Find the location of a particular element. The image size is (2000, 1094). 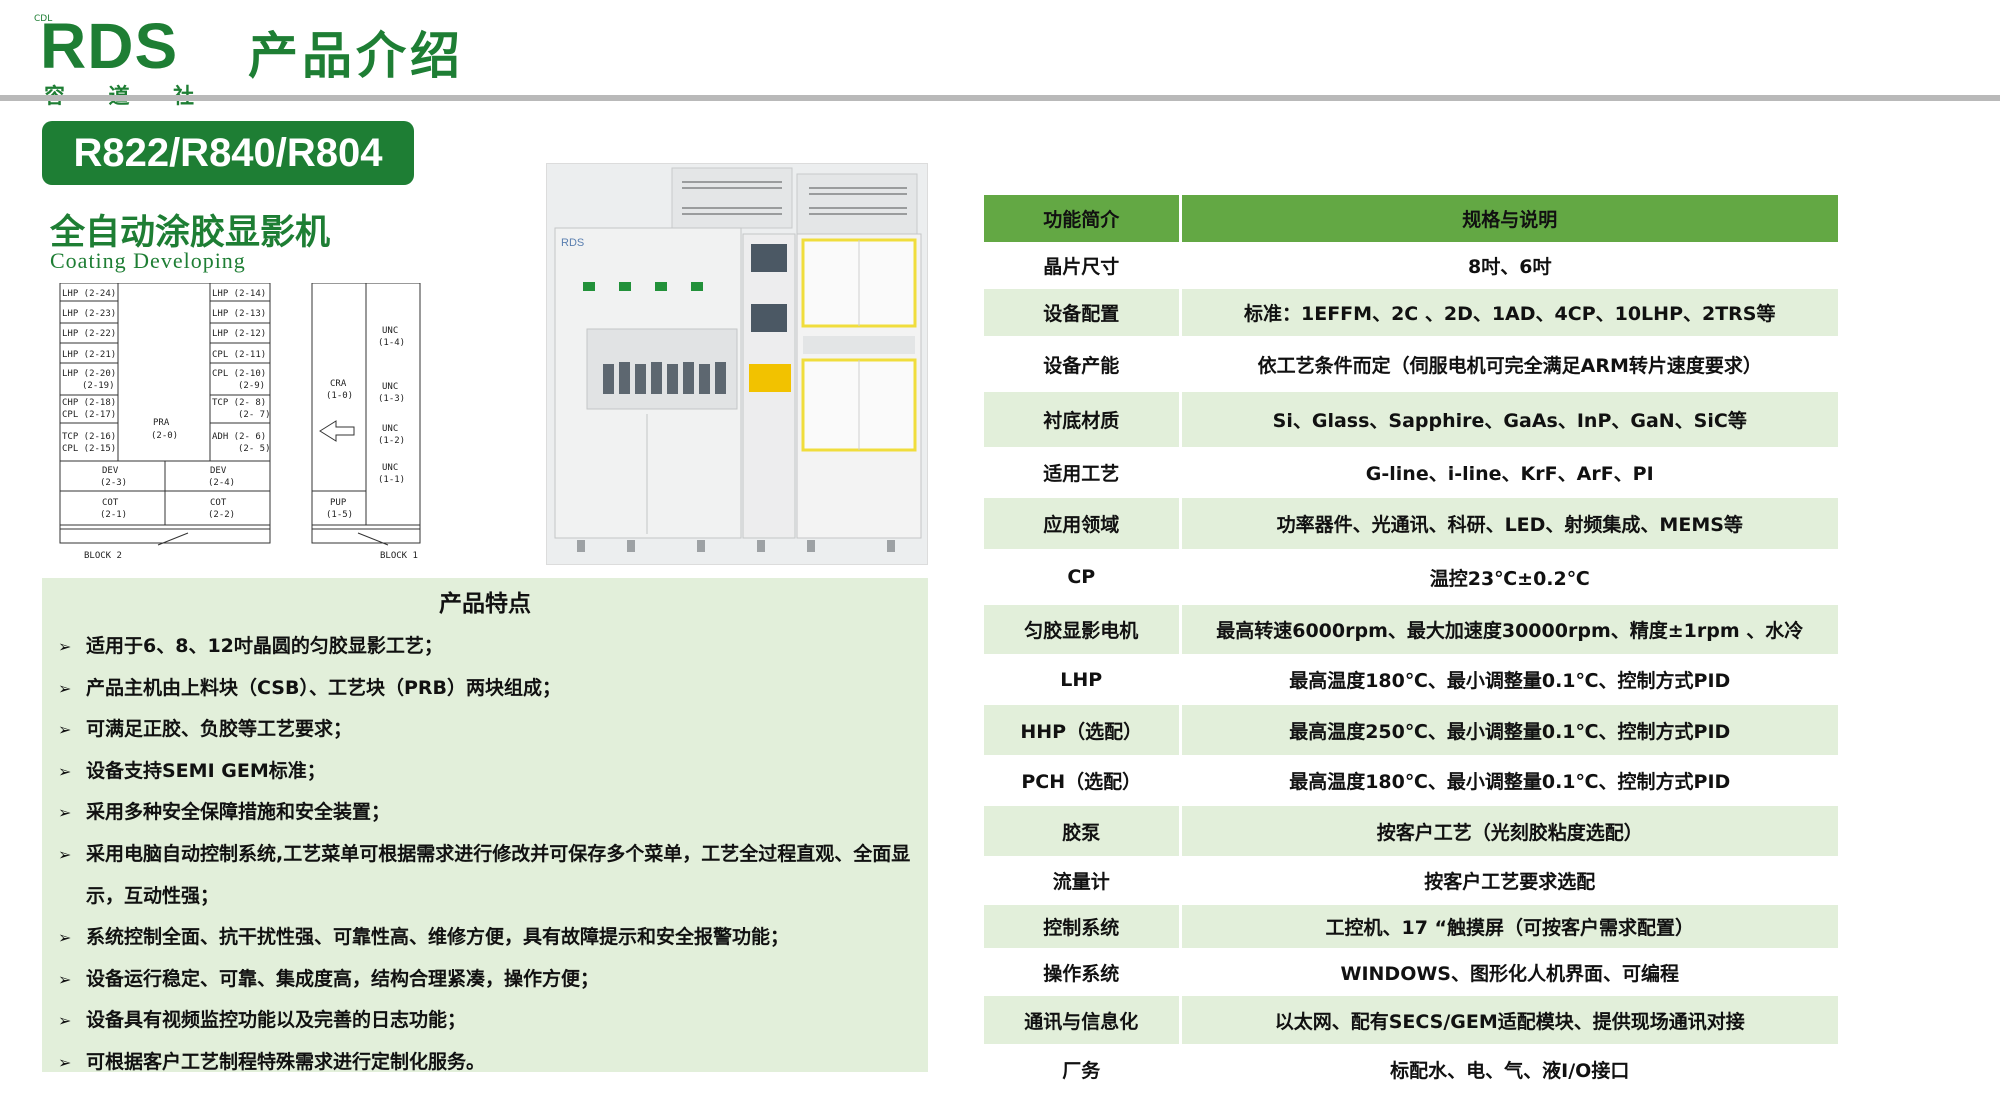

table-row: 控制系统 工控机、17 “触摸屏（可按客户需求配置） is located at coordinates (1411, 926).